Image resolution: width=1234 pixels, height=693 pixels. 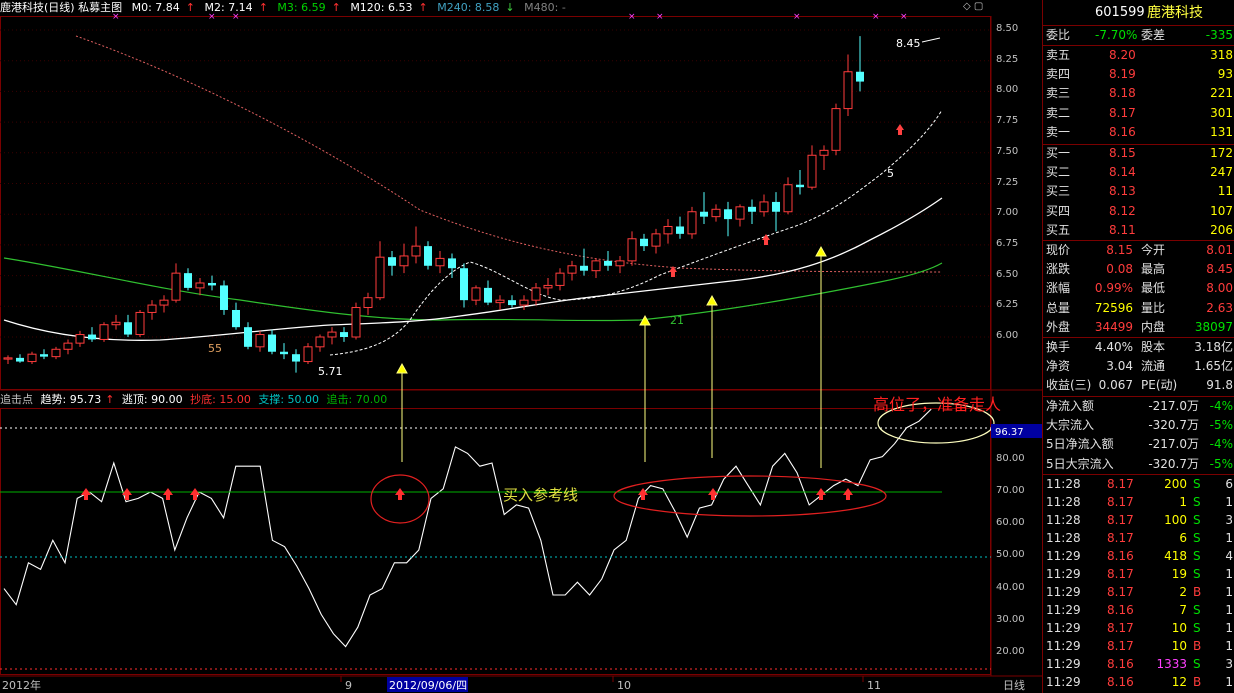 I want to click on chart-menu-icon: ◇ ▢, so click(x=973, y=6).